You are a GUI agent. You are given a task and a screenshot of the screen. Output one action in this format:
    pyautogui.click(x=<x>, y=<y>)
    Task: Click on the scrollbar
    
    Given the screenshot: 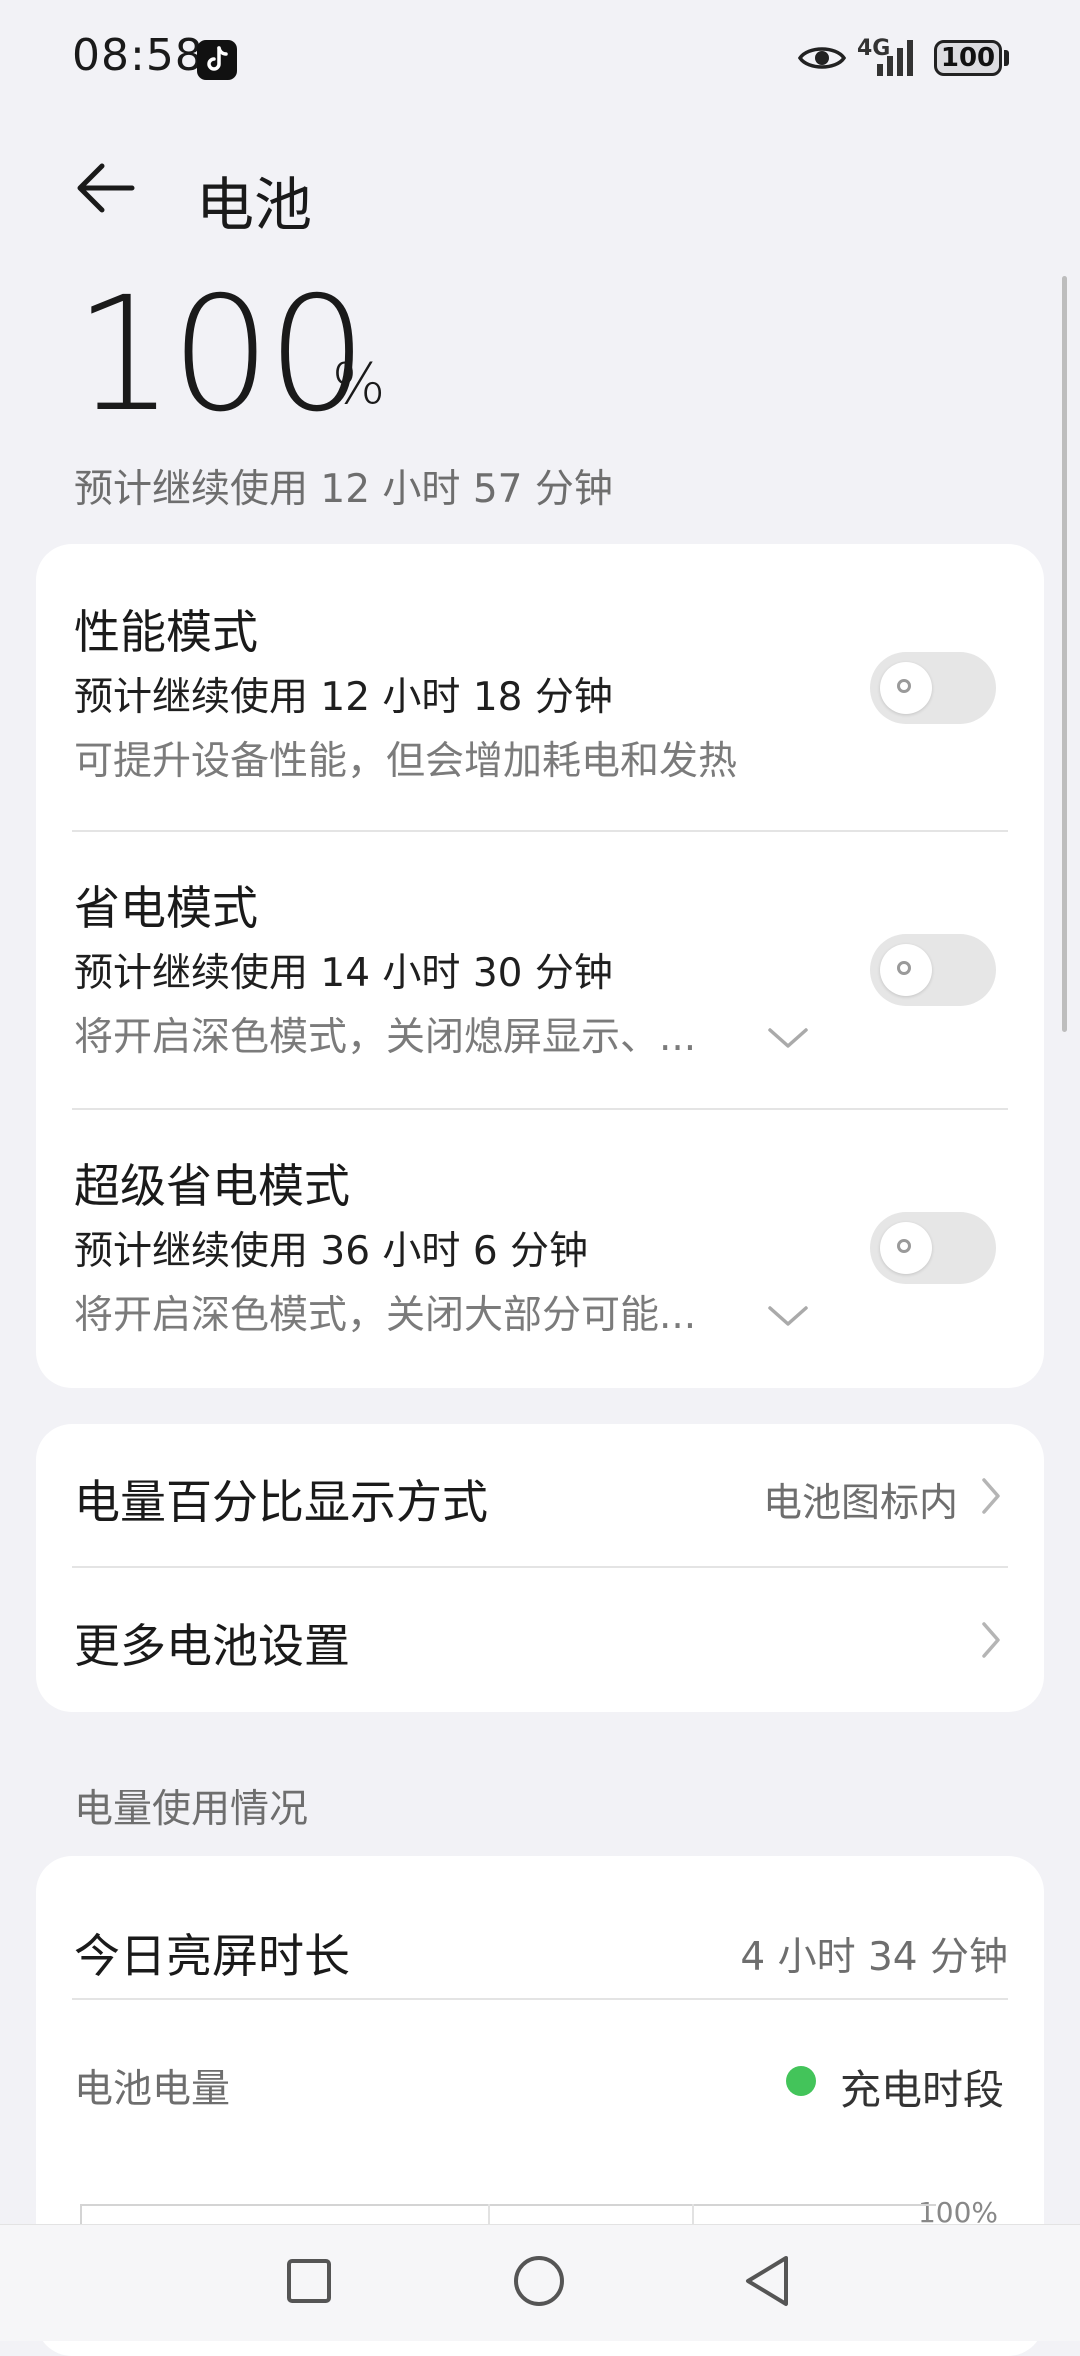 What is the action you would take?
    pyautogui.click(x=1064, y=654)
    